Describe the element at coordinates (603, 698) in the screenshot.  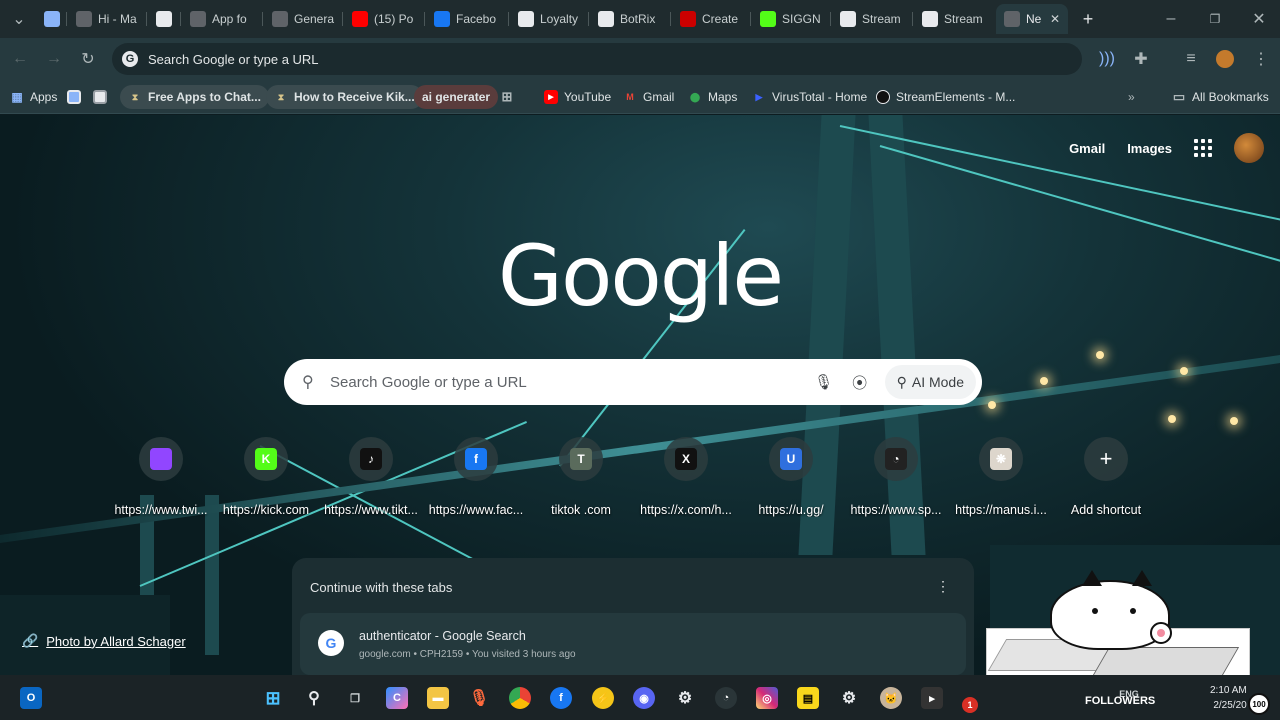
I see `notification-app-icon: ⚡` at that location.